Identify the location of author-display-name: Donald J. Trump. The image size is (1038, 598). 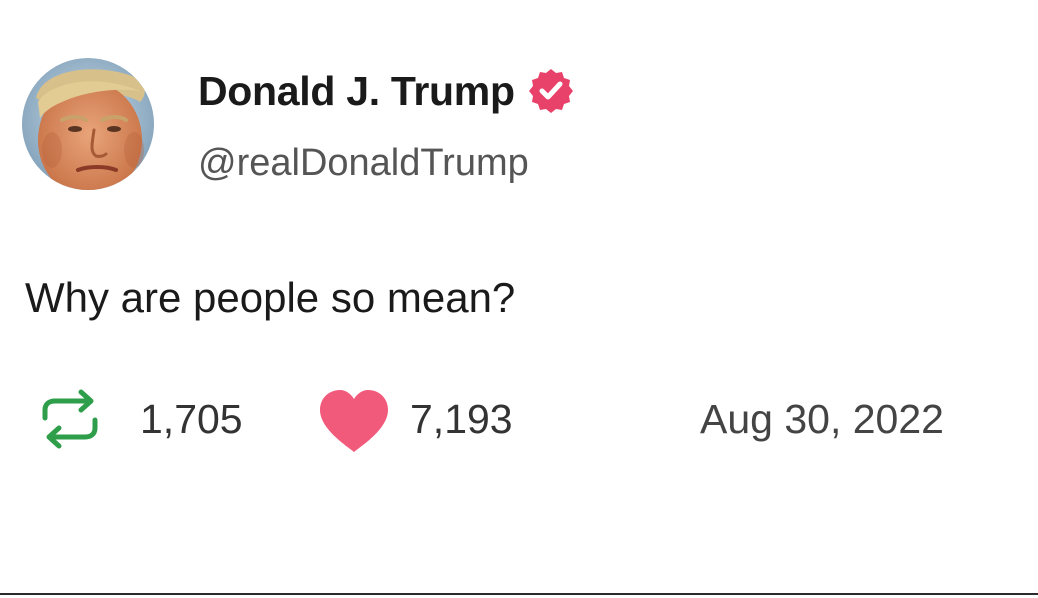
(356, 91).